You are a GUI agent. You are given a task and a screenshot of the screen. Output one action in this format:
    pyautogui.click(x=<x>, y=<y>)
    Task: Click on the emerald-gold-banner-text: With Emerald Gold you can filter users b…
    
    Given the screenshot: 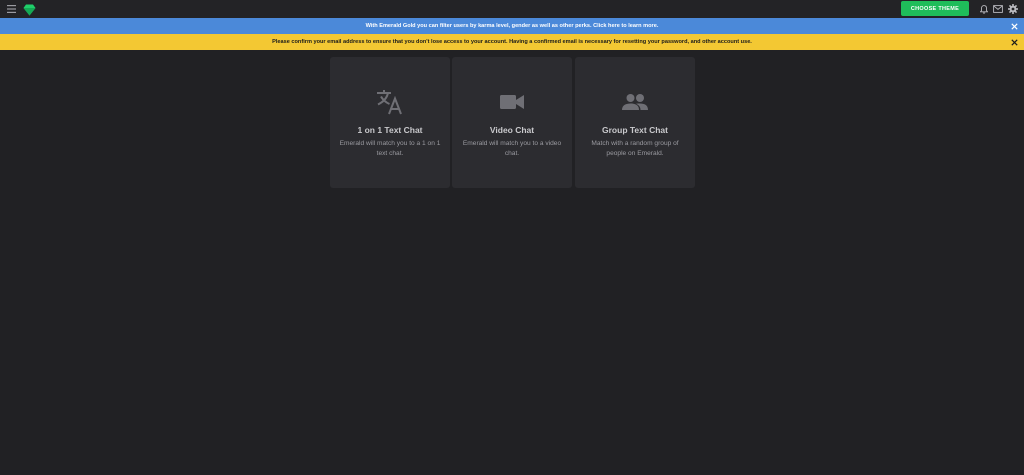 What is the action you would take?
    pyautogui.click(x=512, y=26)
    